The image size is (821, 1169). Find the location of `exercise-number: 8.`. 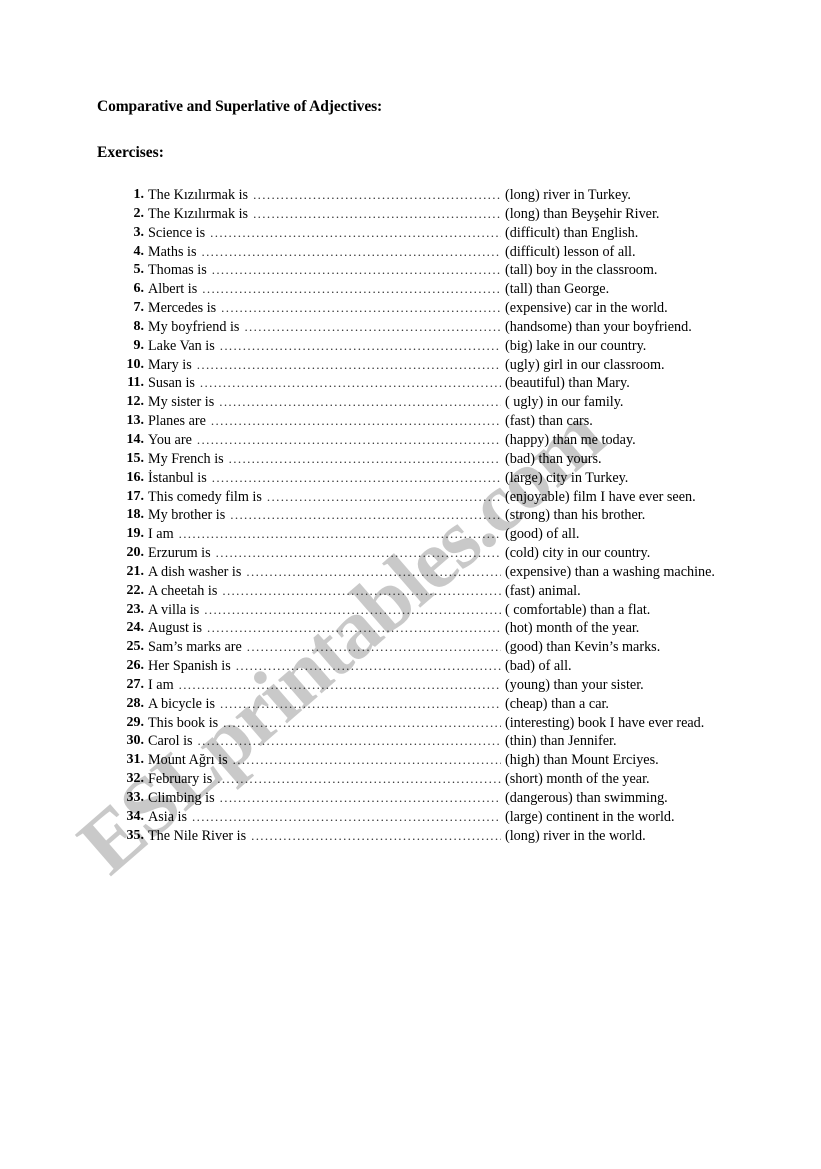

exercise-number: 8. is located at coordinates (139, 326).